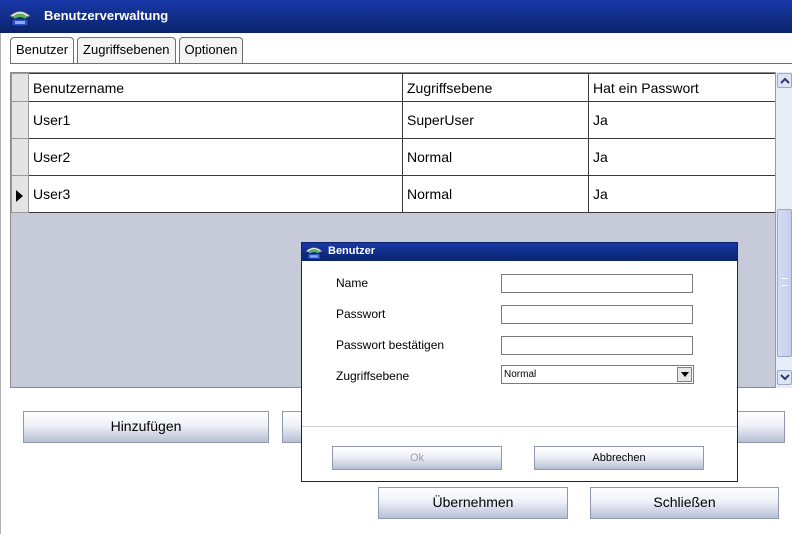 The width and height of the screenshot is (792, 534). I want to click on confirm-password-label: Passwort bestätigen, so click(390, 345).